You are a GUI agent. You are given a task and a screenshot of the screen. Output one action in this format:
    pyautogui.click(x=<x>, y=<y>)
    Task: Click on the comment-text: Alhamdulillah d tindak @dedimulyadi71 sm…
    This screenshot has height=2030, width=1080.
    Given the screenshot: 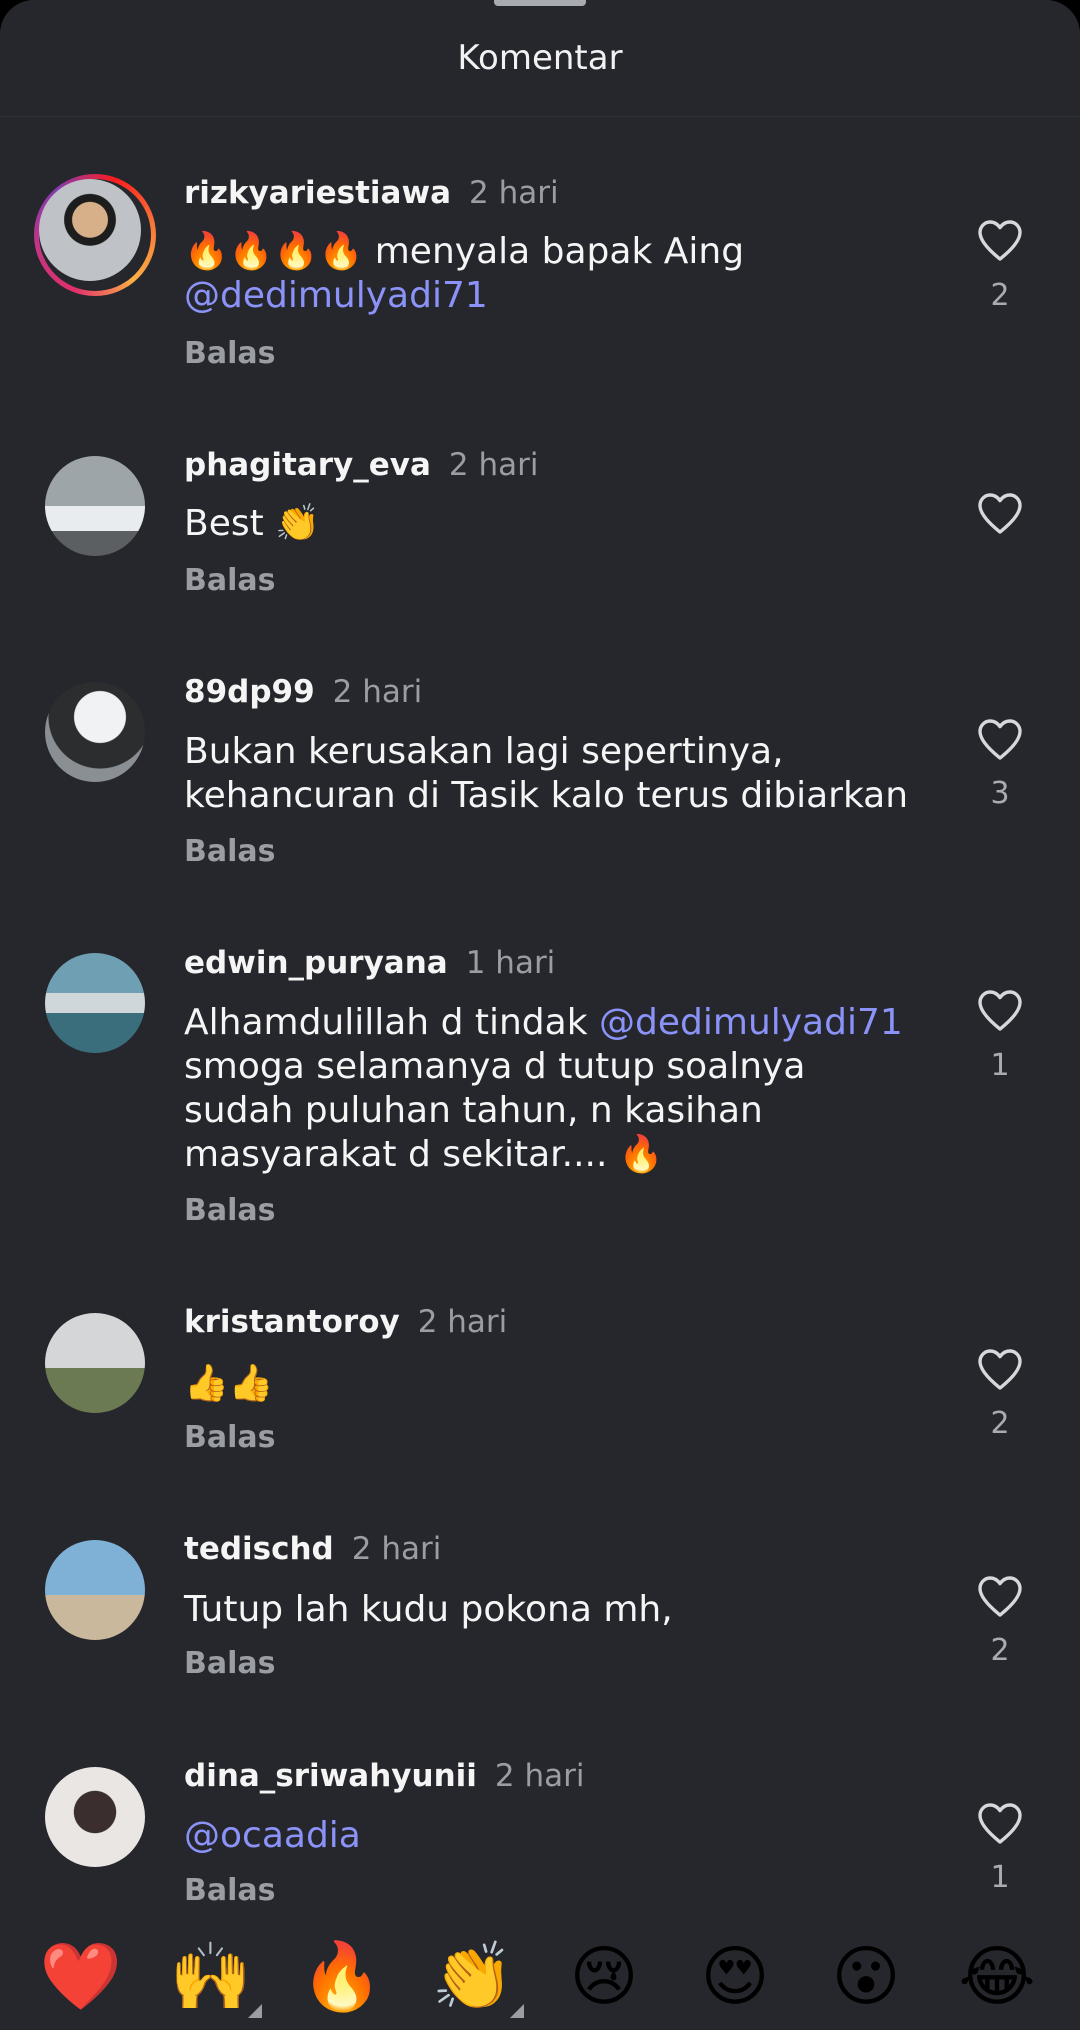 What is the action you would take?
    pyautogui.click(x=554, y=1089)
    